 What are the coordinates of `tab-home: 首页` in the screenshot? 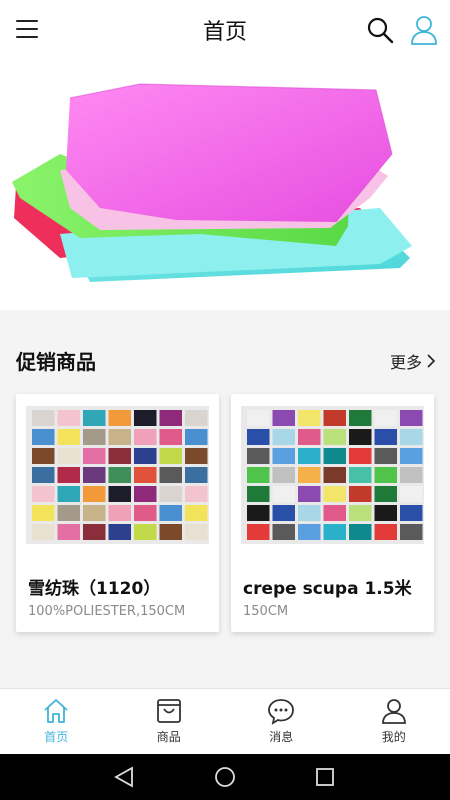 It's located at (56, 721).